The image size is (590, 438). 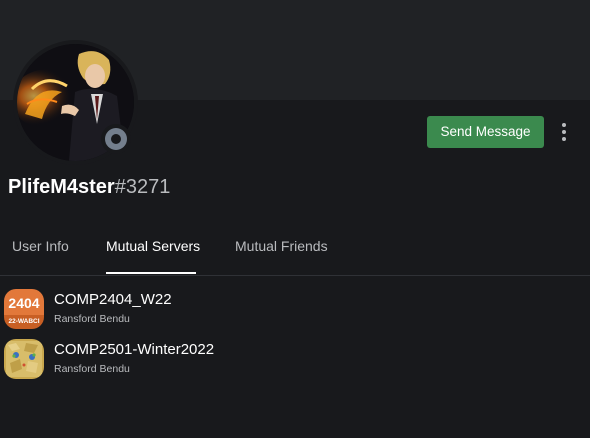 I want to click on avatar-container, so click(x=75, y=102).